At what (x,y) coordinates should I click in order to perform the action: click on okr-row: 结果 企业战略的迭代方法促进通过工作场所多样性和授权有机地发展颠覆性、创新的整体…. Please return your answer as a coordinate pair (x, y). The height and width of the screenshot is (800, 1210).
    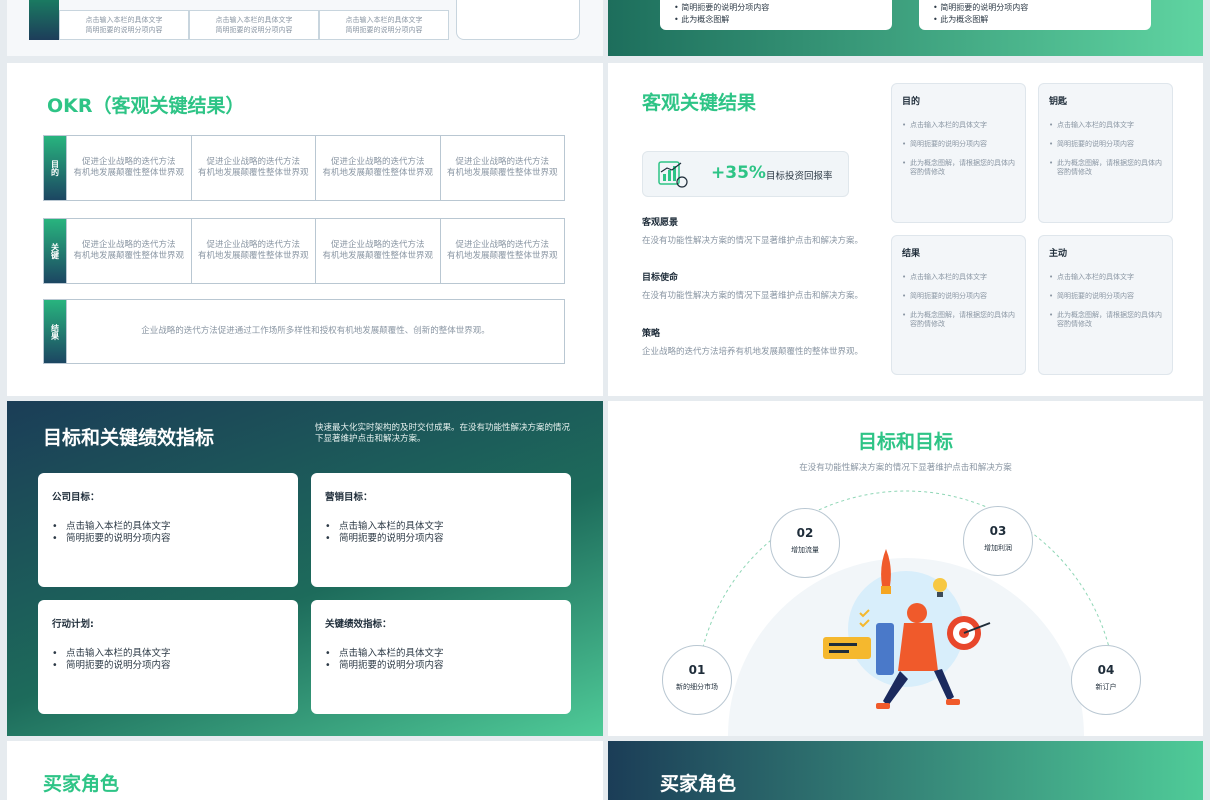
    Looking at the image, I should click on (304, 331).